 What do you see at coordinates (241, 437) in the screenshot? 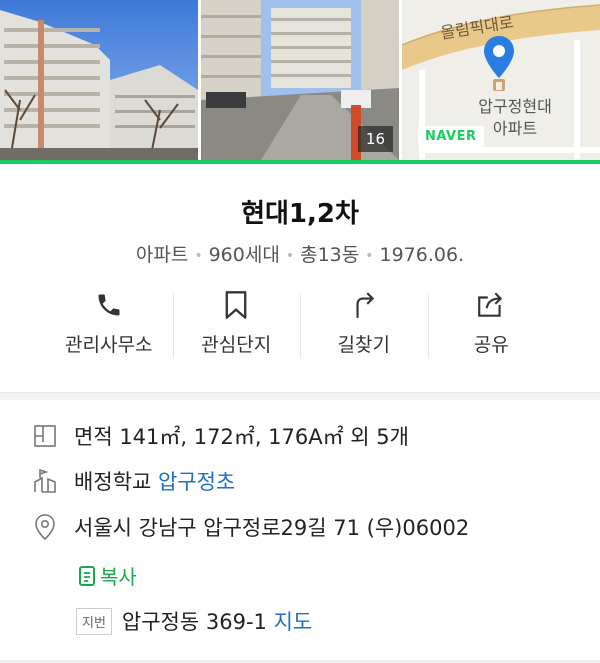
I see `area-text: 면적 141㎡, 172㎡, 176A㎡ 외 5개` at bounding box center [241, 437].